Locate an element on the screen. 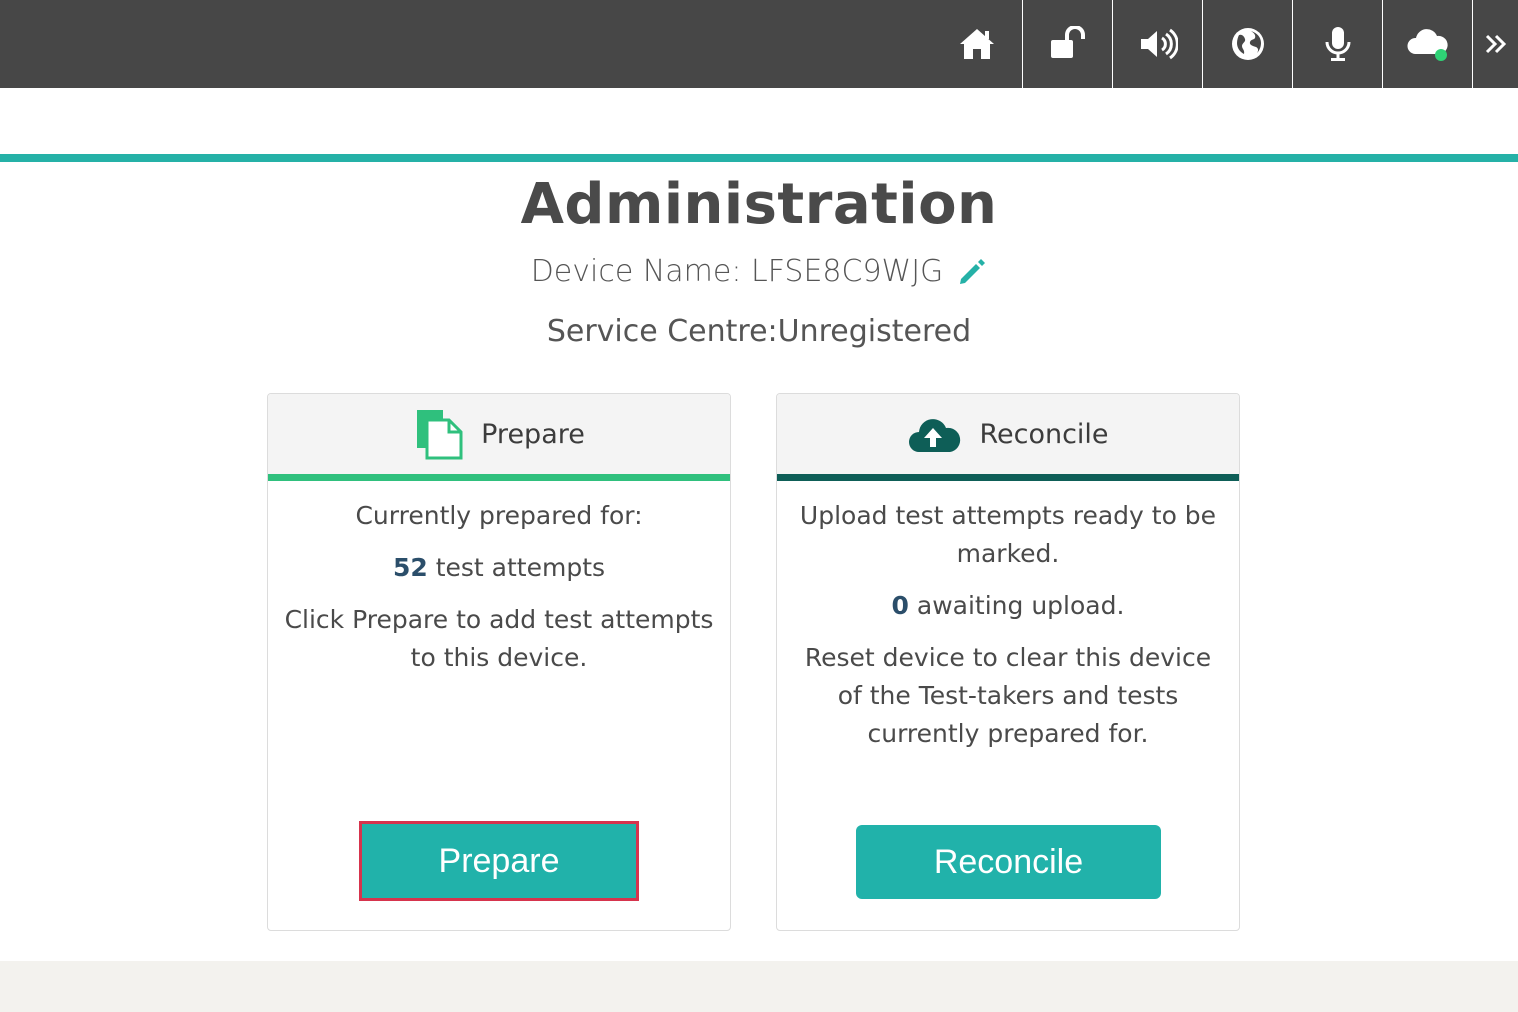  unlock-icon is located at coordinates (1067, 42).